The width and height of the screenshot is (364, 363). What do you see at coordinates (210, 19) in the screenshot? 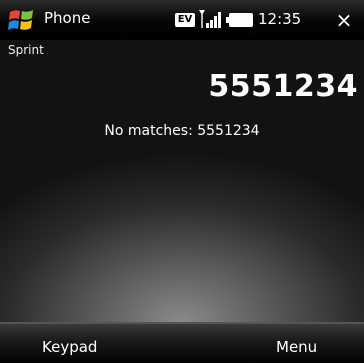
I see `signal-icon` at bounding box center [210, 19].